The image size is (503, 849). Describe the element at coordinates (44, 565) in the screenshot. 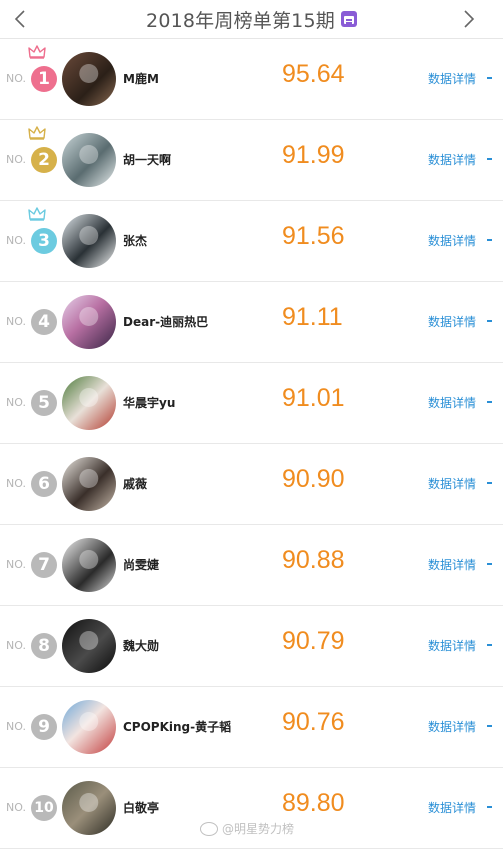

I see `rank-badge: 7` at that location.